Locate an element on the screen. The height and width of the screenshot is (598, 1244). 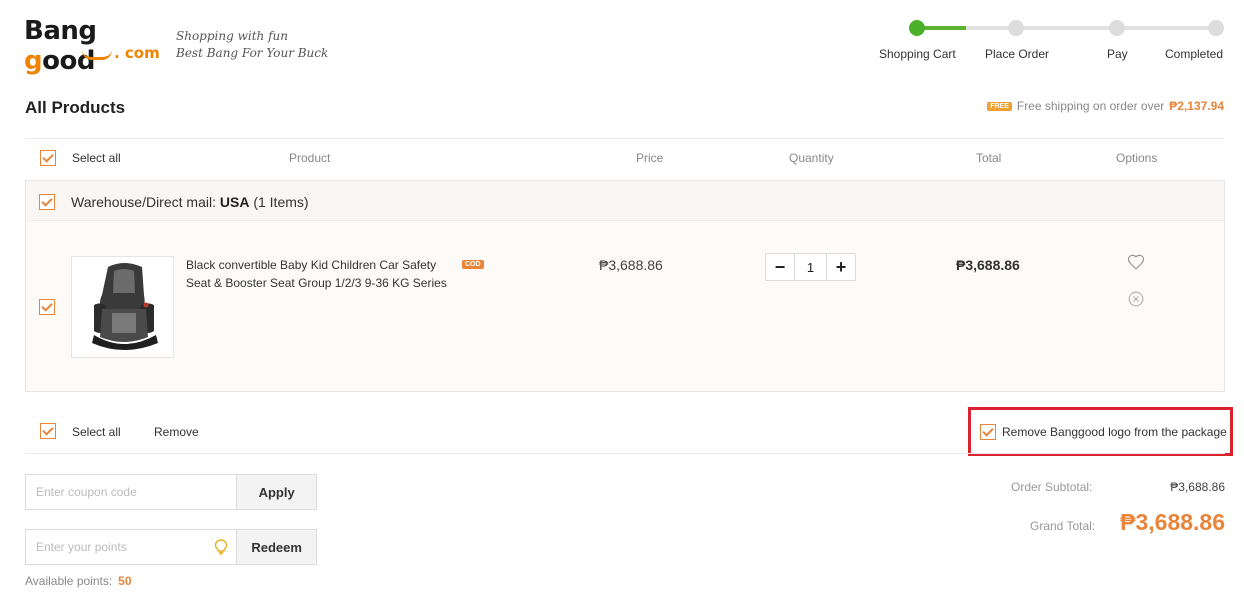
bottom-select-all-checkbox is located at coordinates (48, 431).